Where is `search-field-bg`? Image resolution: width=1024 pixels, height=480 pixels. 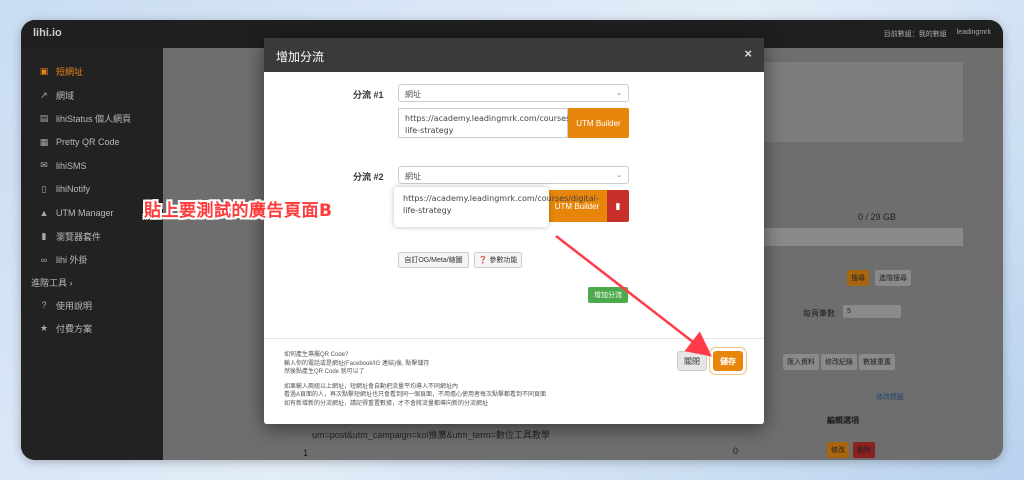 search-field-bg is located at coordinates (863, 237).